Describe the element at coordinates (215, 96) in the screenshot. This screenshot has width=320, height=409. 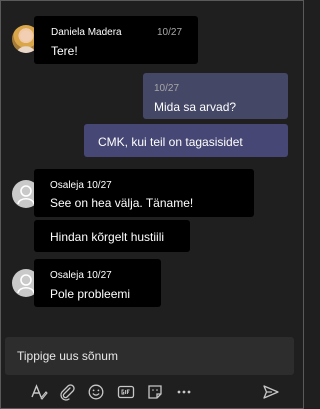
I see `message-bubble-own: 10/27 Mida sa arvad?` at that location.